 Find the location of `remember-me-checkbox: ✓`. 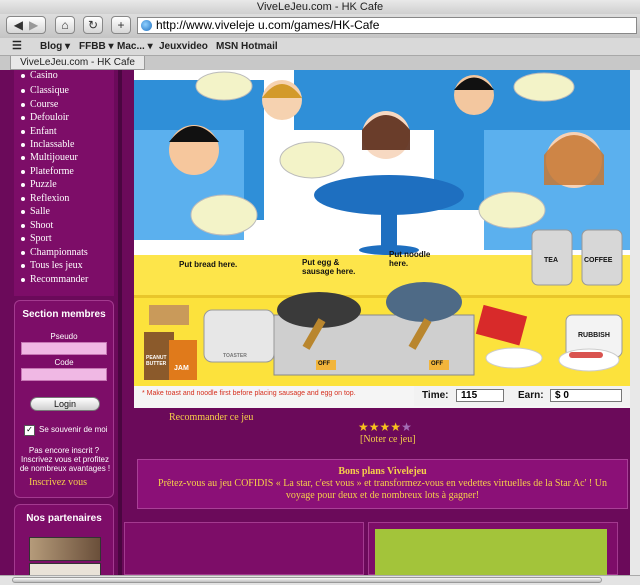

remember-me-checkbox: ✓ is located at coordinates (29, 430).